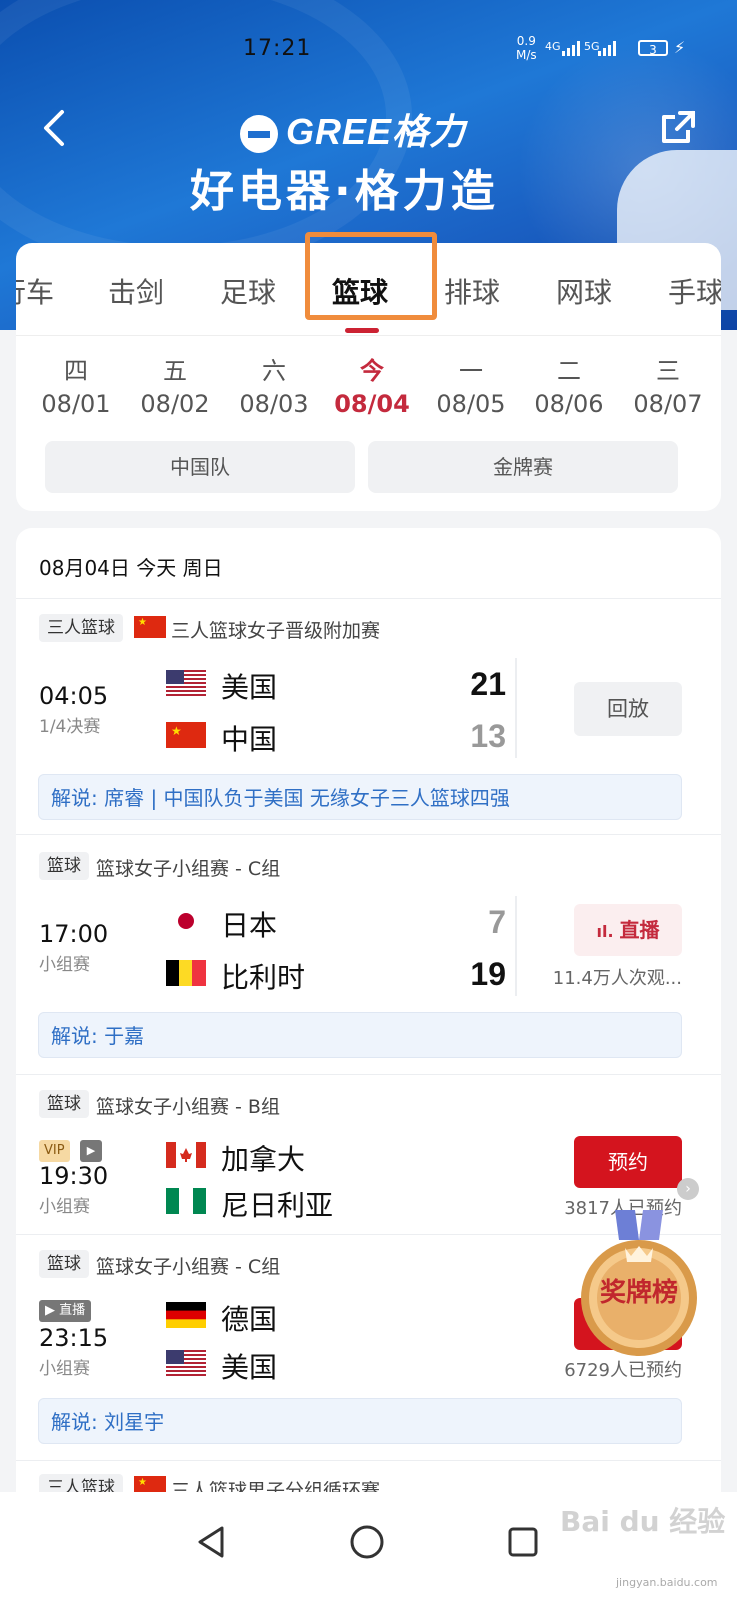 This screenshot has height=1600, width=737. What do you see at coordinates (360, 797) in the screenshot?
I see `commentary-bar: 解说: 席睿 | 中国队负于美国 无缘女子三人篮球四强` at bounding box center [360, 797].